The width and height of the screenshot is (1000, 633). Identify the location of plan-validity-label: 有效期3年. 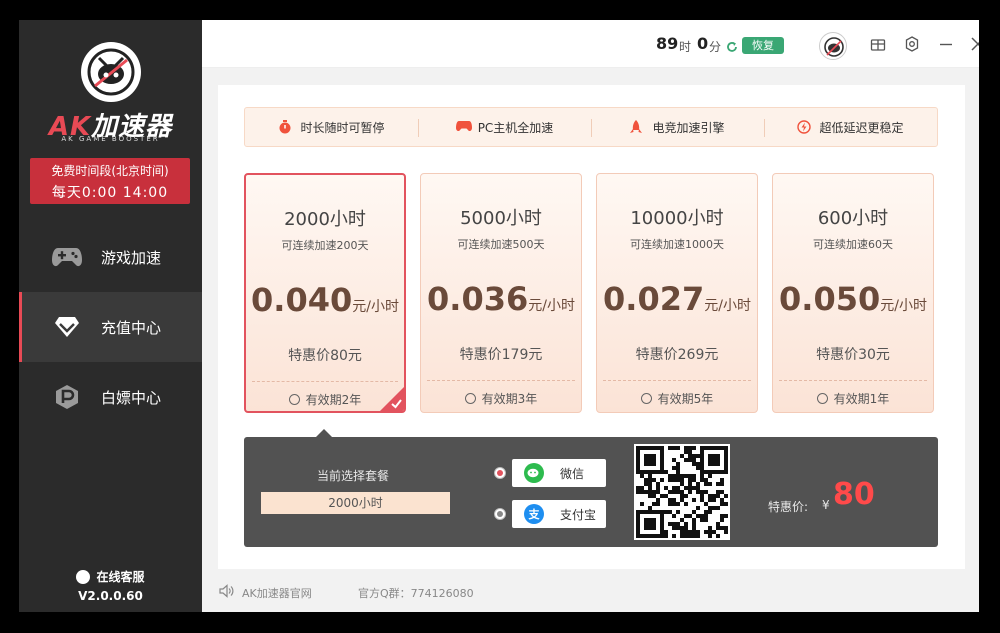
(509, 399).